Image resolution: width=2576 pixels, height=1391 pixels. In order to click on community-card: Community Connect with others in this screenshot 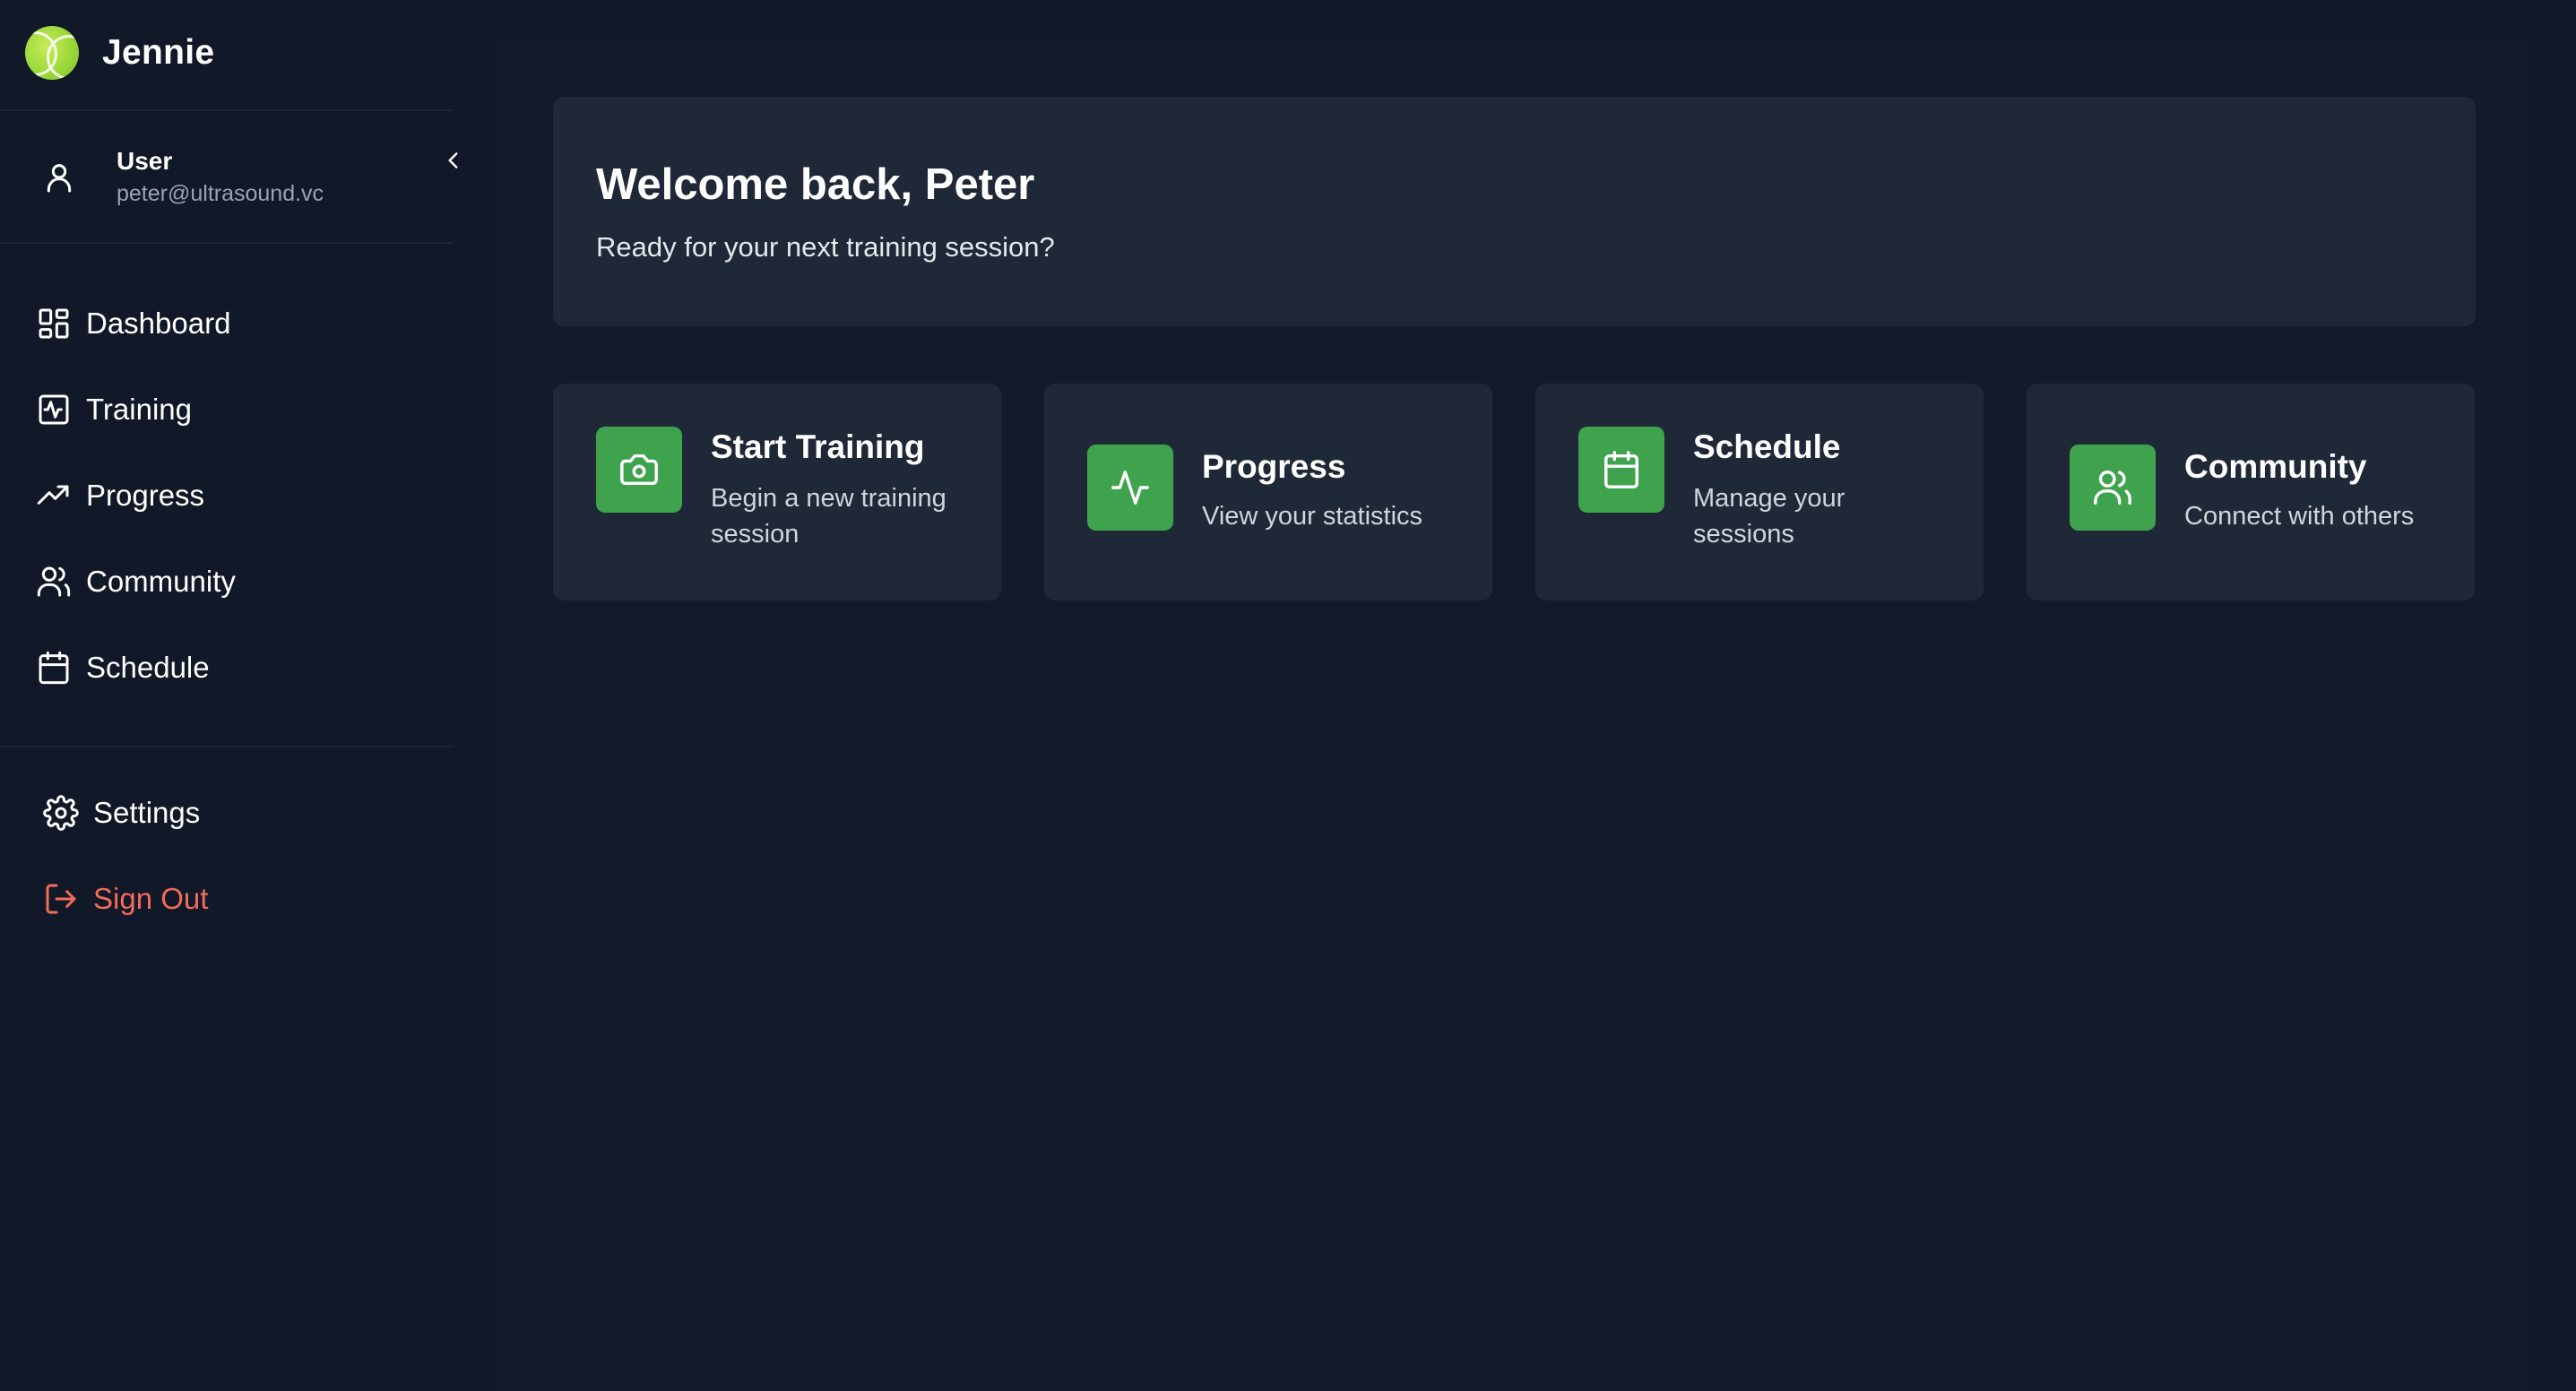, I will do `click(2251, 492)`.